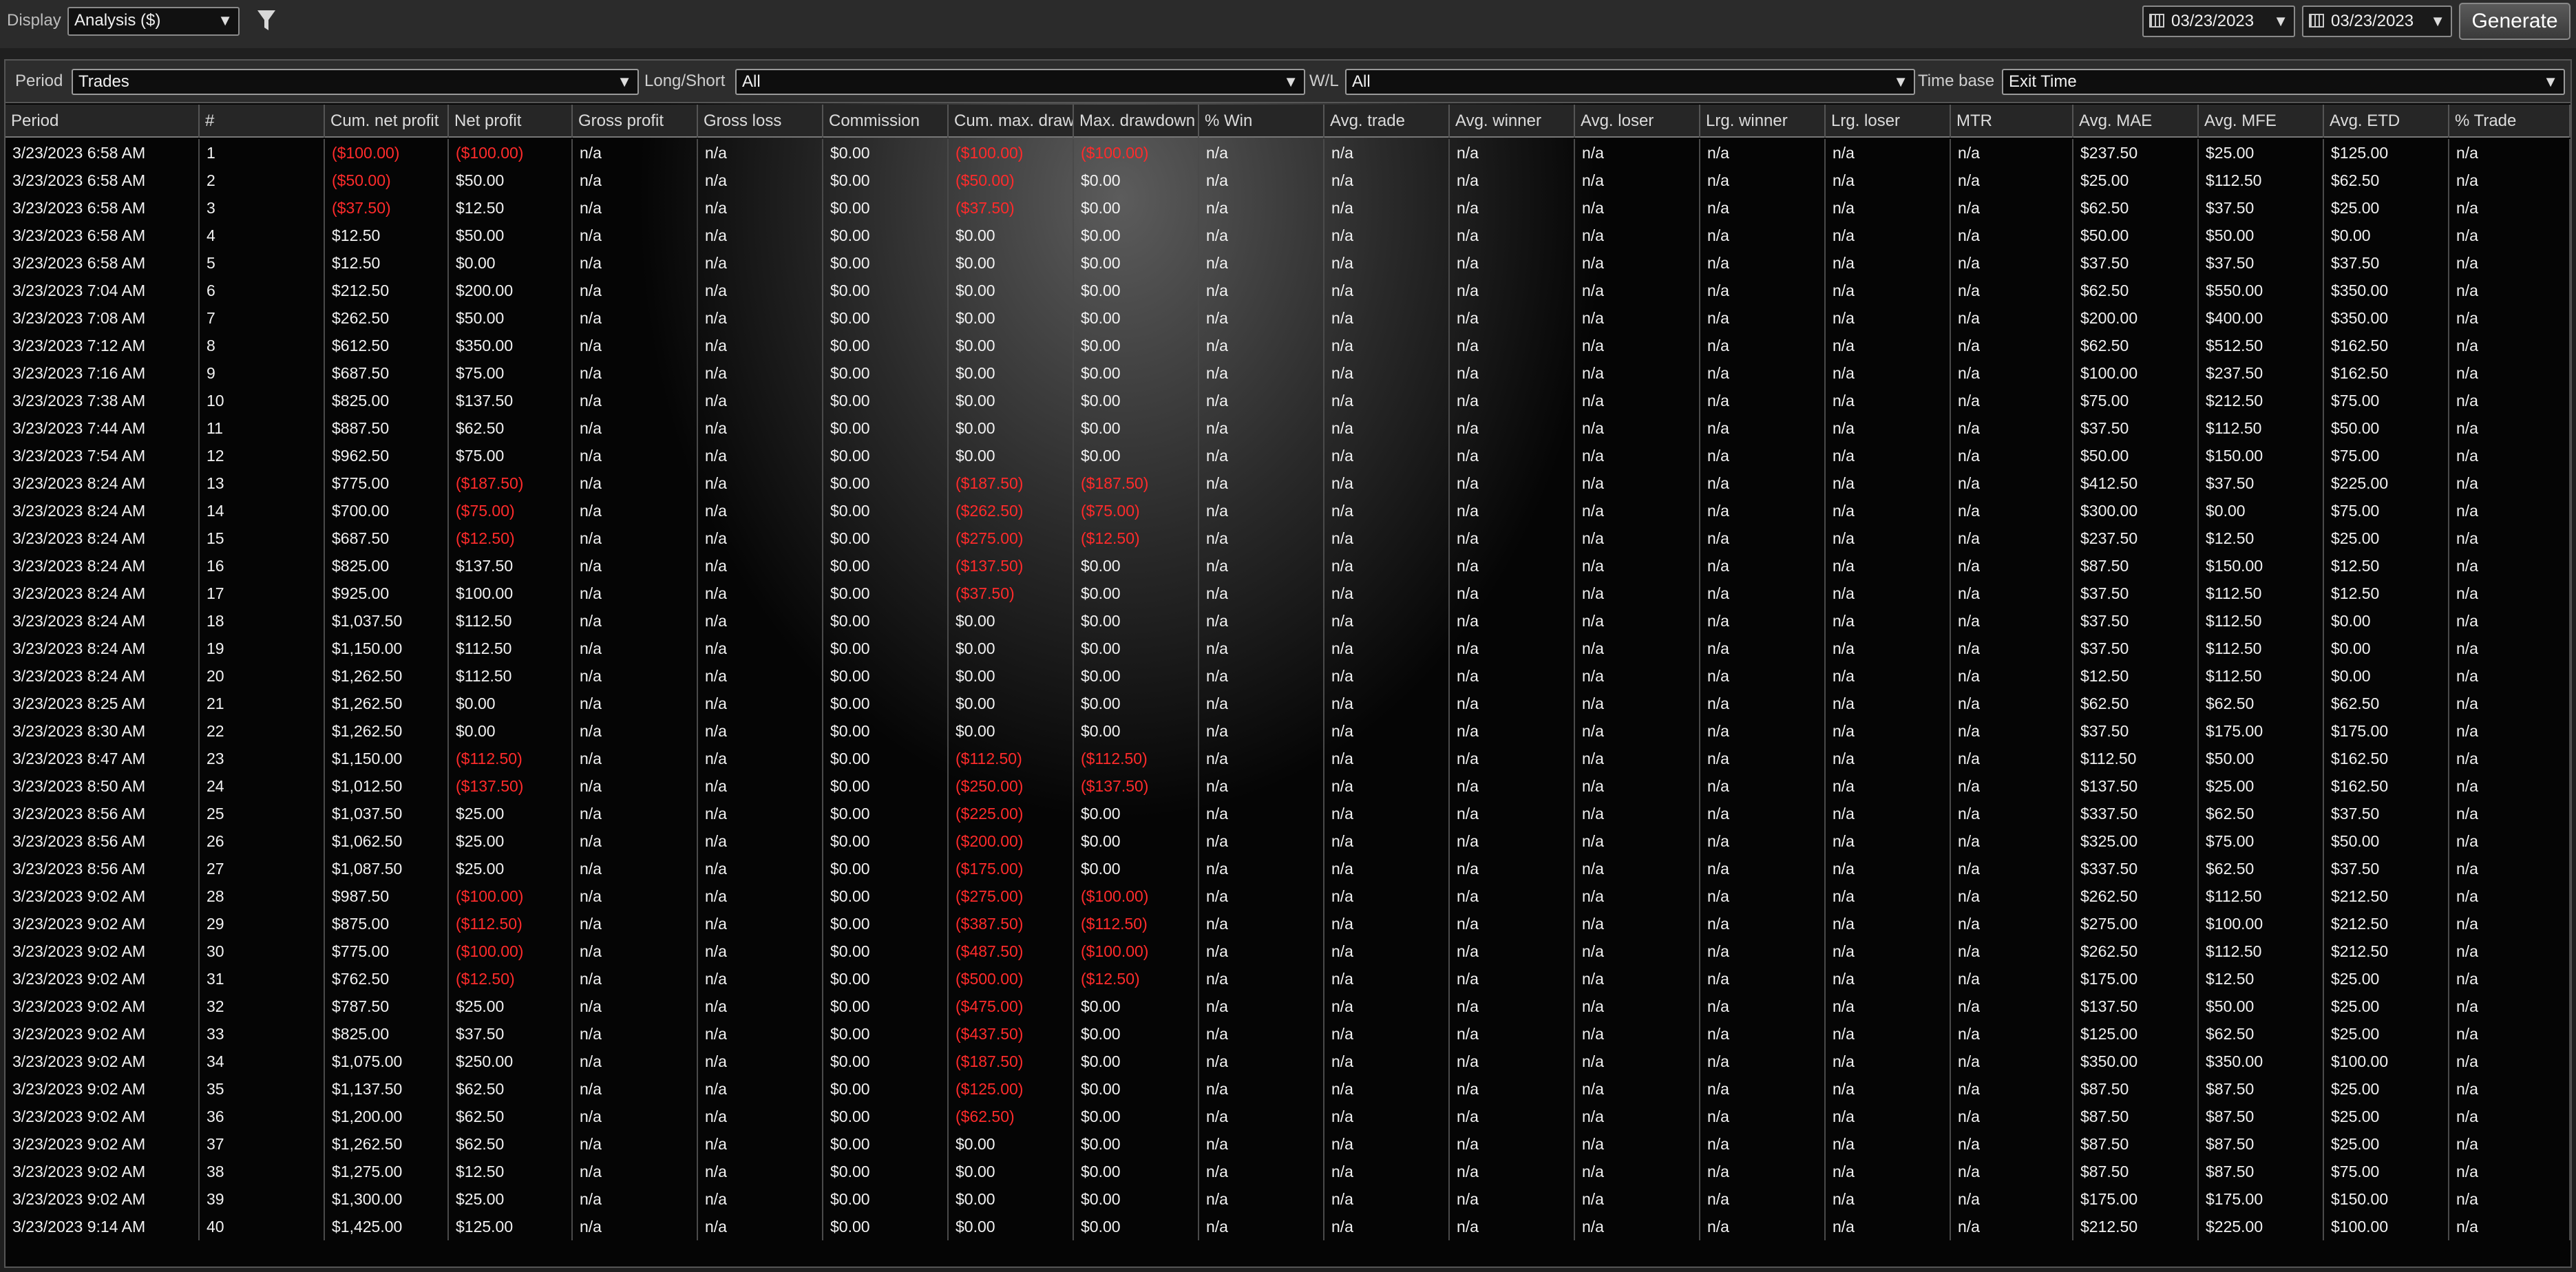 This screenshot has height=1272, width=2576. I want to click on column-header-cum-net-profit: Cum. net profit, so click(387, 121).